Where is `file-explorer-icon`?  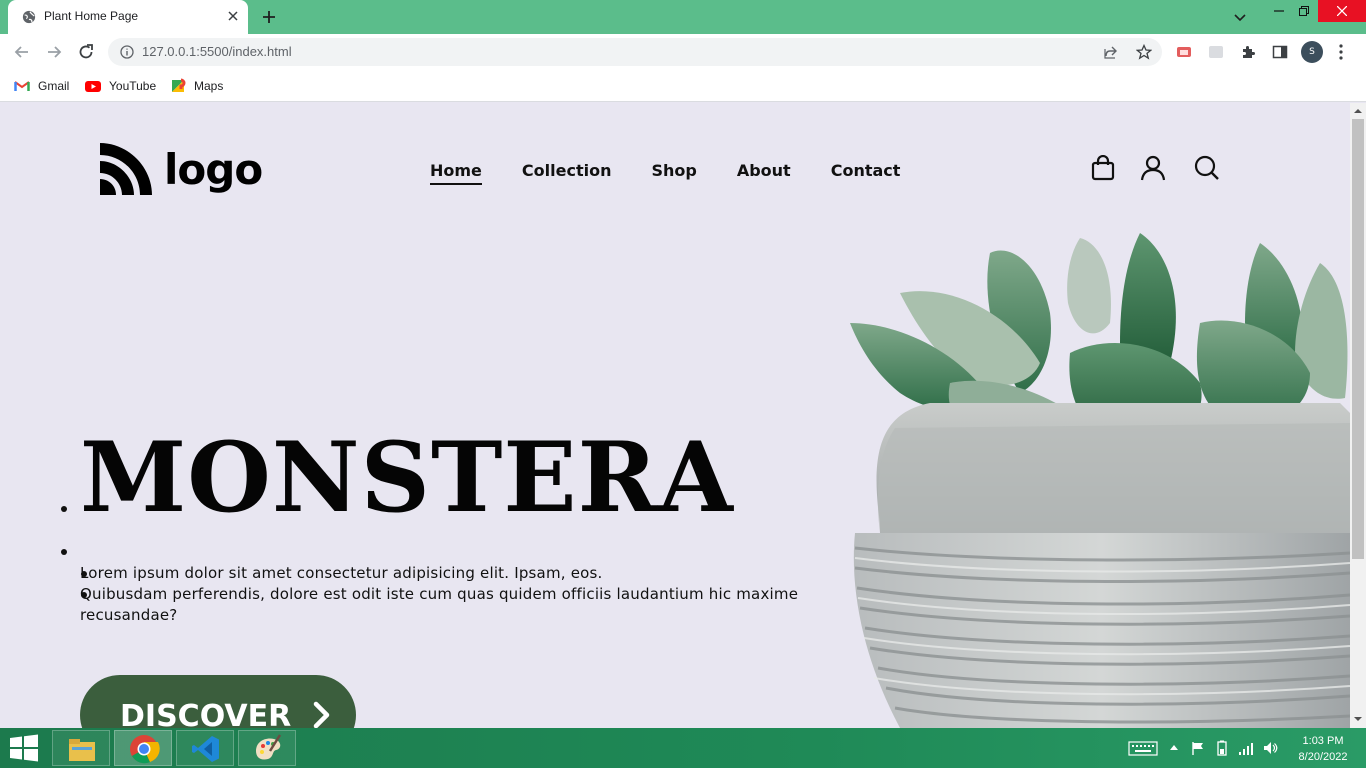 file-explorer-icon is located at coordinates (82, 750).